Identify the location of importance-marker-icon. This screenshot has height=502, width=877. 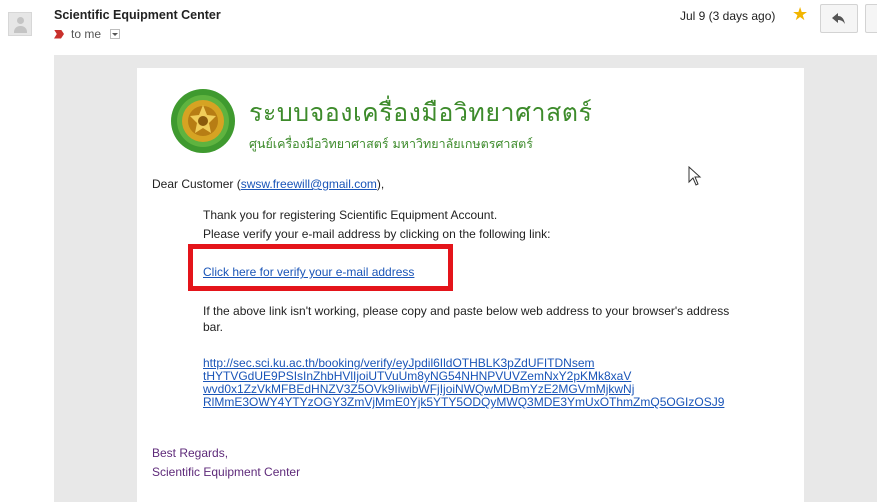
(59, 34).